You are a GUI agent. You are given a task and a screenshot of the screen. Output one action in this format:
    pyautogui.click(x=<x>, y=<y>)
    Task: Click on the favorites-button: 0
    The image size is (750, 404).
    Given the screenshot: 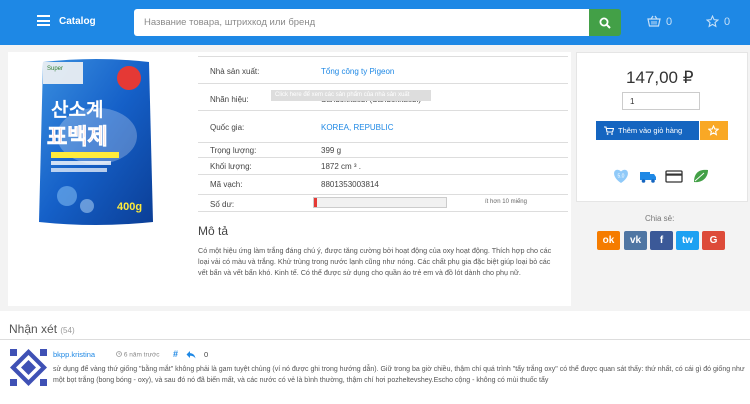 What is the action you would take?
    pyautogui.click(x=726, y=23)
    